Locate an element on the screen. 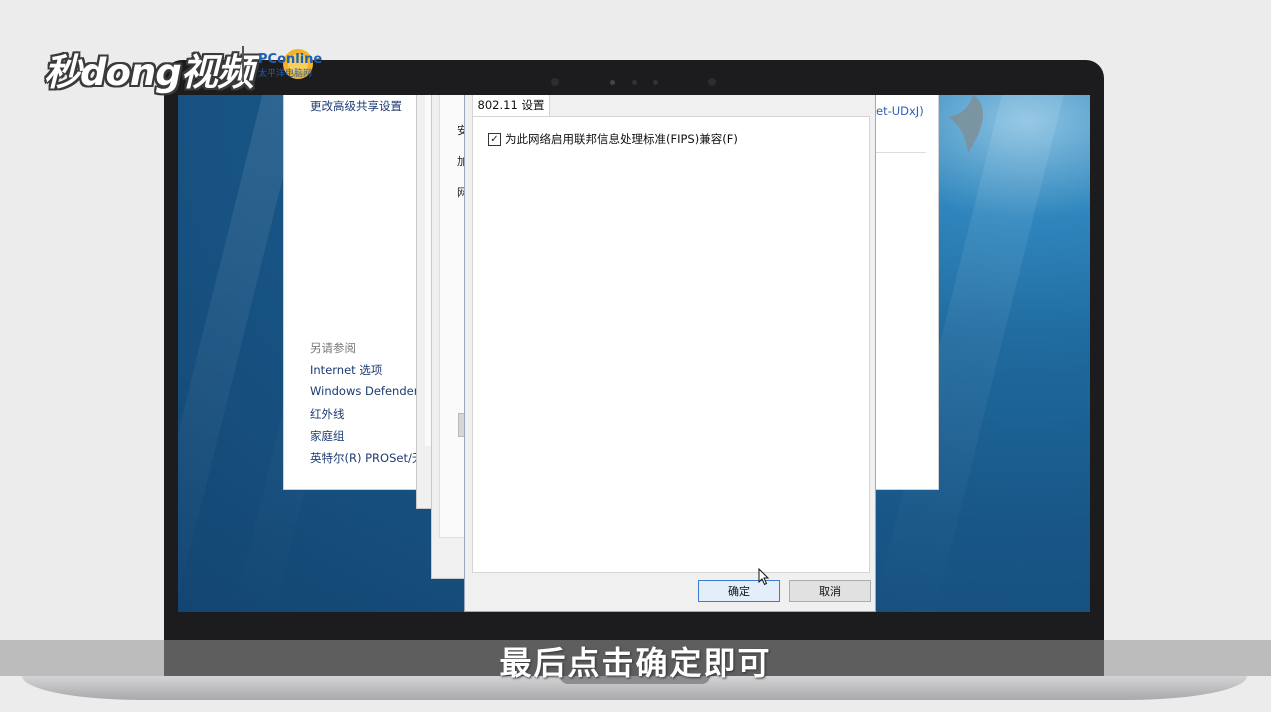 Image resolution: width=1271 pixels, height=712 pixels. pconline-logo: PConline is located at coordinates (290, 59).